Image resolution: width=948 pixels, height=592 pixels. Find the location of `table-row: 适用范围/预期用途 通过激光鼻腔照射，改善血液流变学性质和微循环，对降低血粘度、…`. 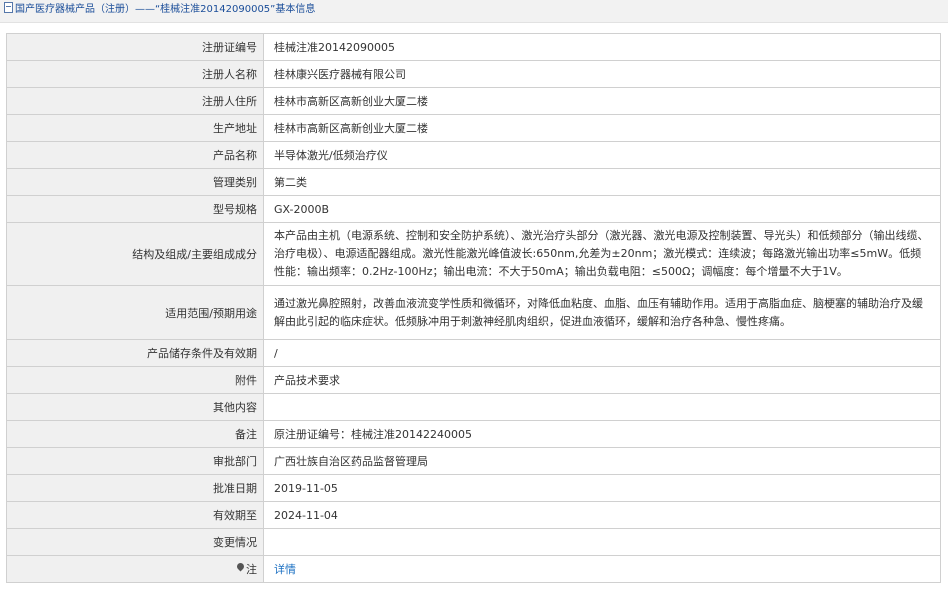

table-row: 适用范围/预期用途 通过激光鼻腔照射，改善血液流变学性质和微循环，对降低血粘度、… is located at coordinates (473, 312).